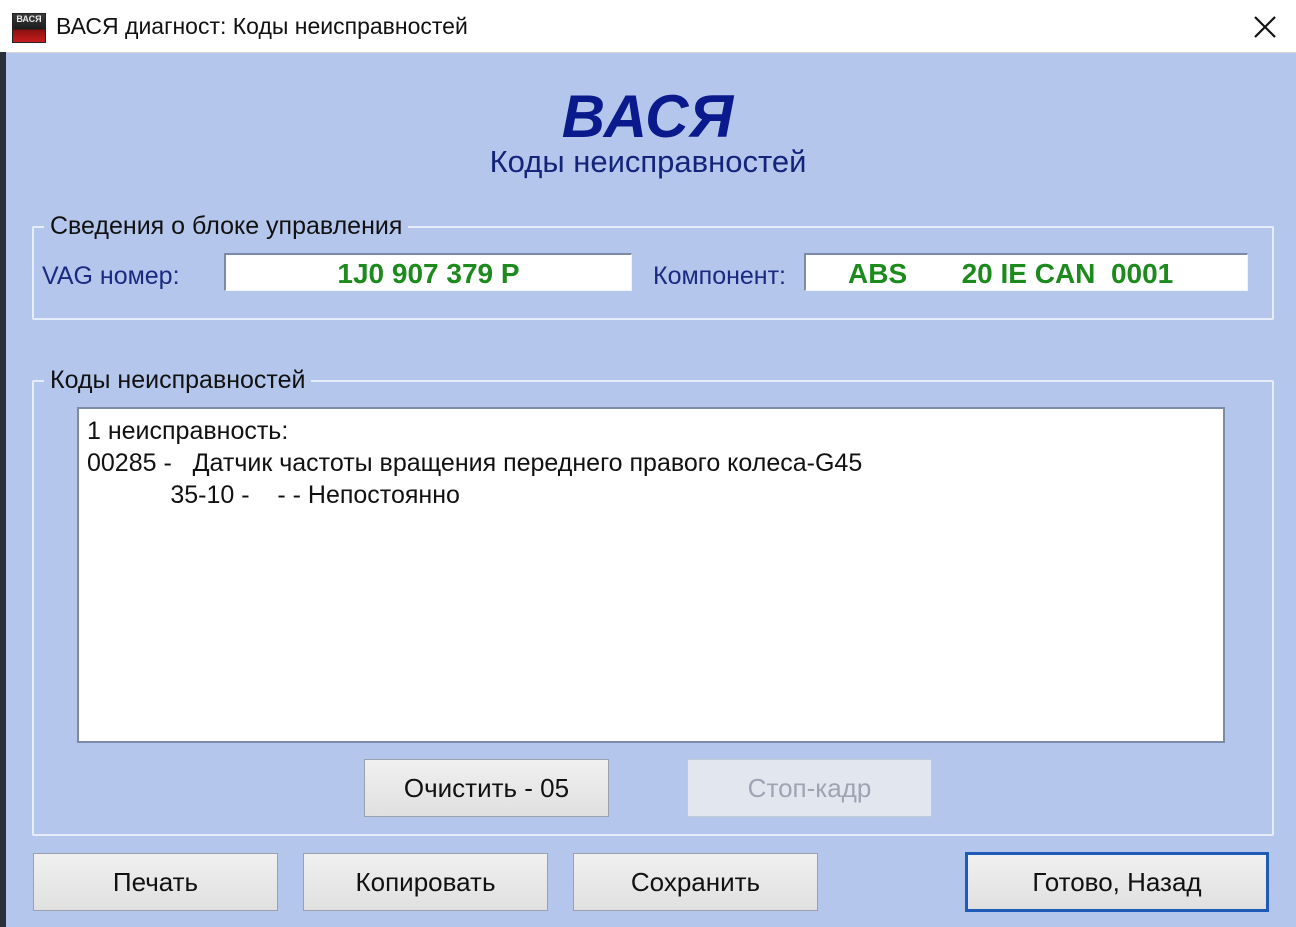  What do you see at coordinates (178, 380) in the screenshot?
I see `fault-codes-legend: Коды неисправностей` at bounding box center [178, 380].